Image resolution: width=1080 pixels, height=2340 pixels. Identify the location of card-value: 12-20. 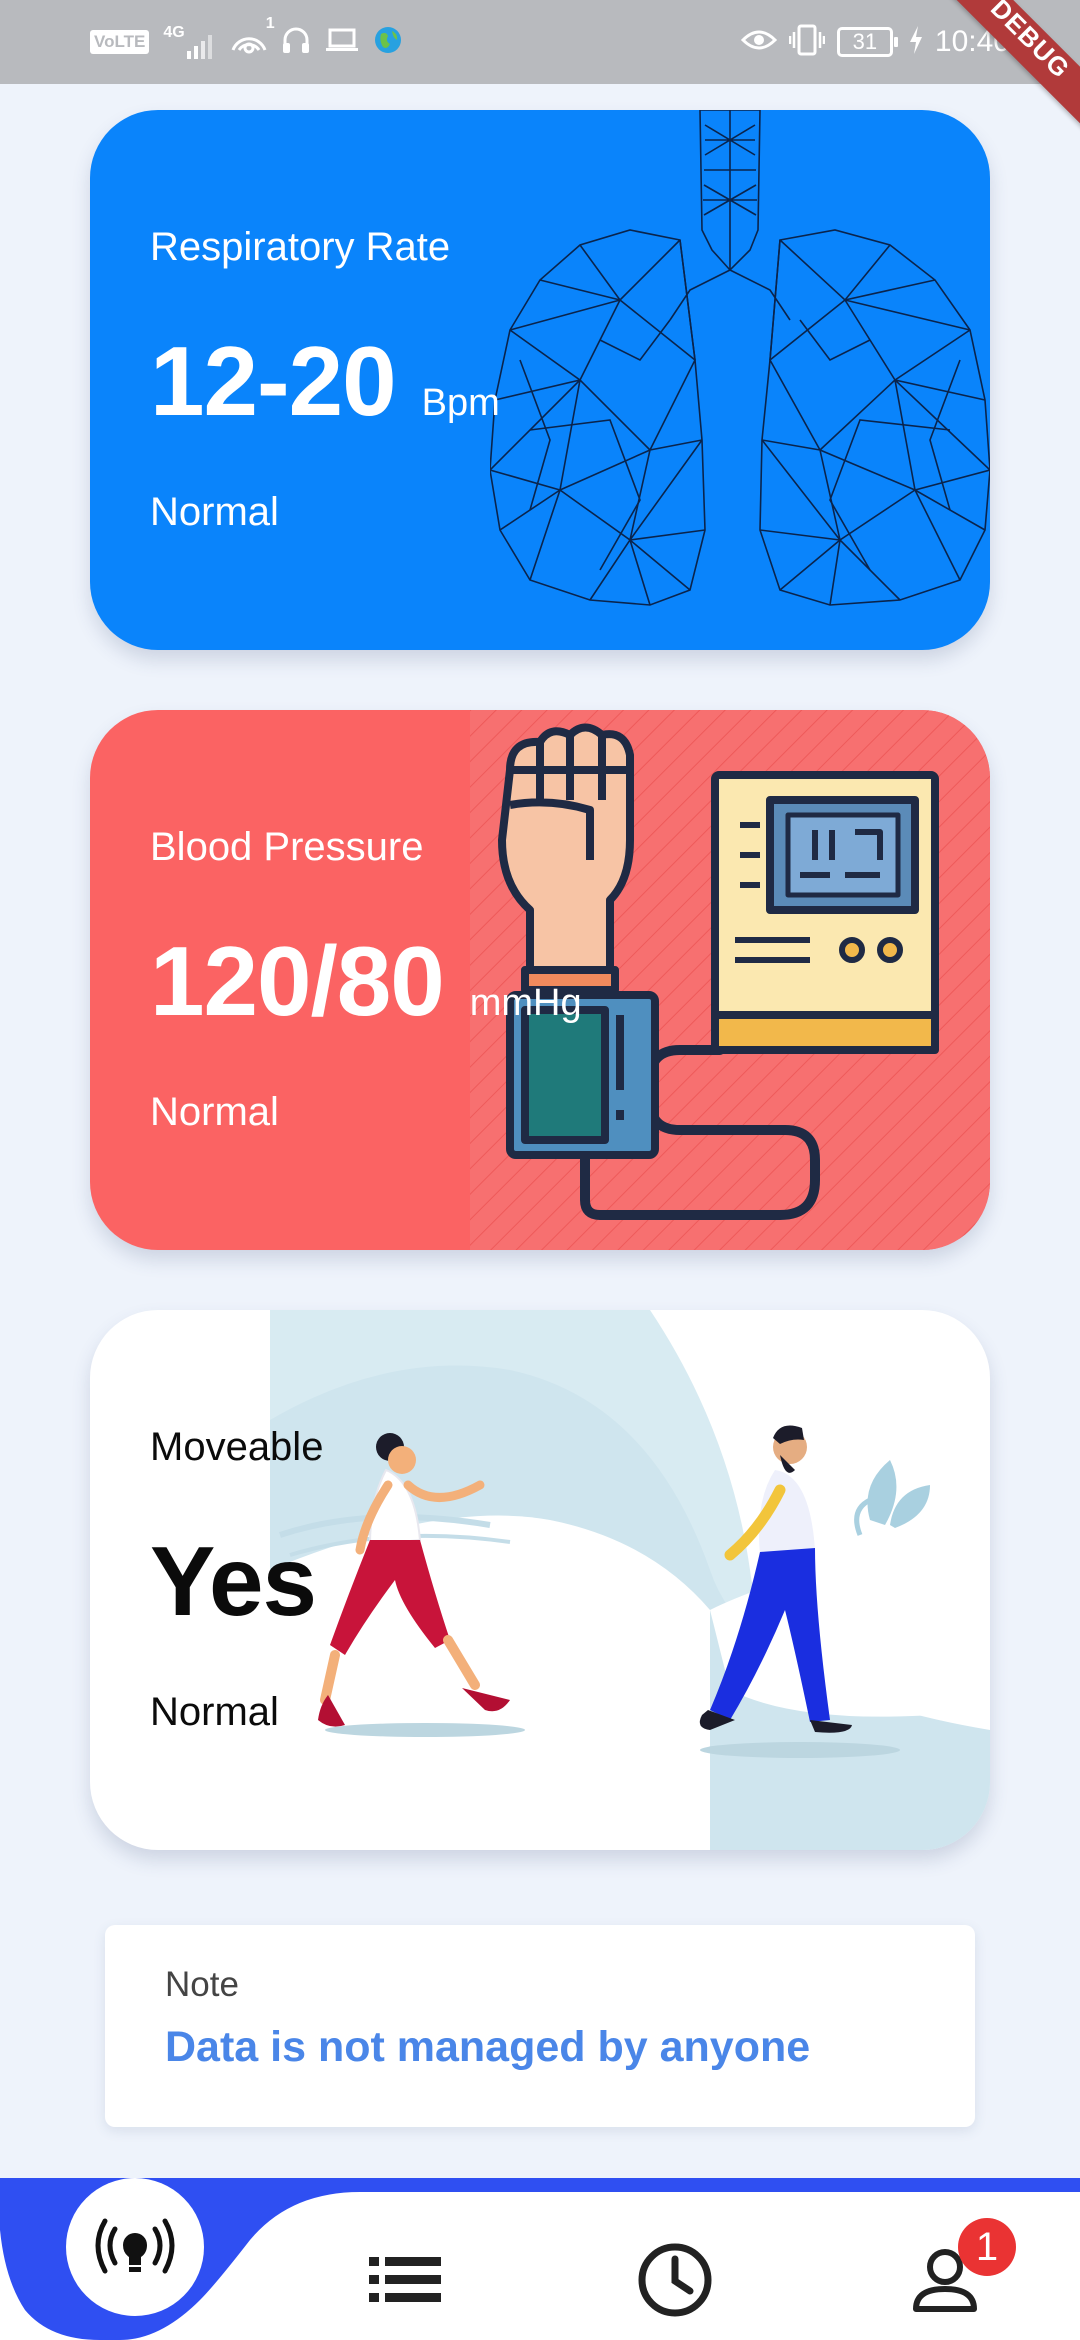
(273, 381).